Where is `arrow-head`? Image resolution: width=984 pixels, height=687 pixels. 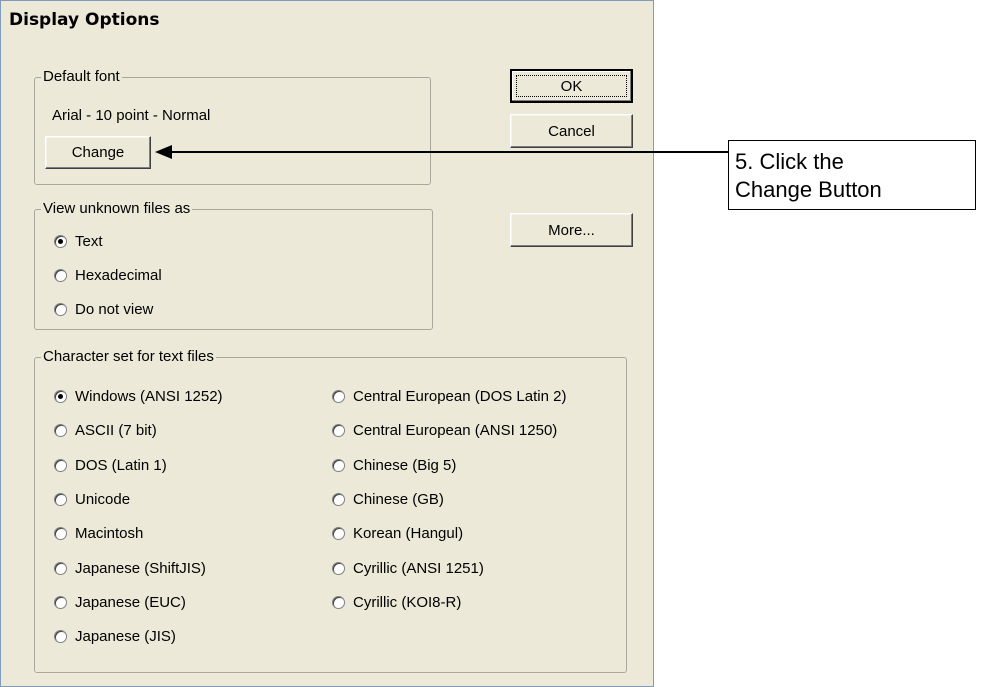
arrow-head is located at coordinates (163, 152).